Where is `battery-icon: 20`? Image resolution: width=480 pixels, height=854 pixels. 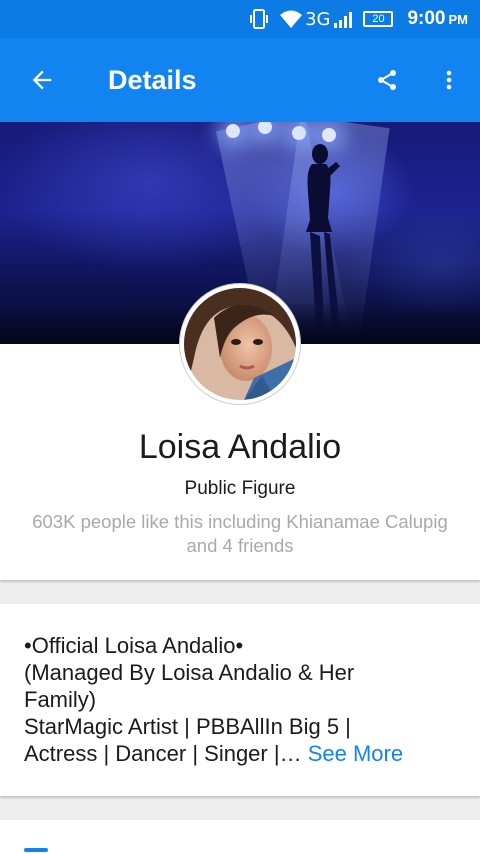
battery-icon: 20 is located at coordinates (378, 19).